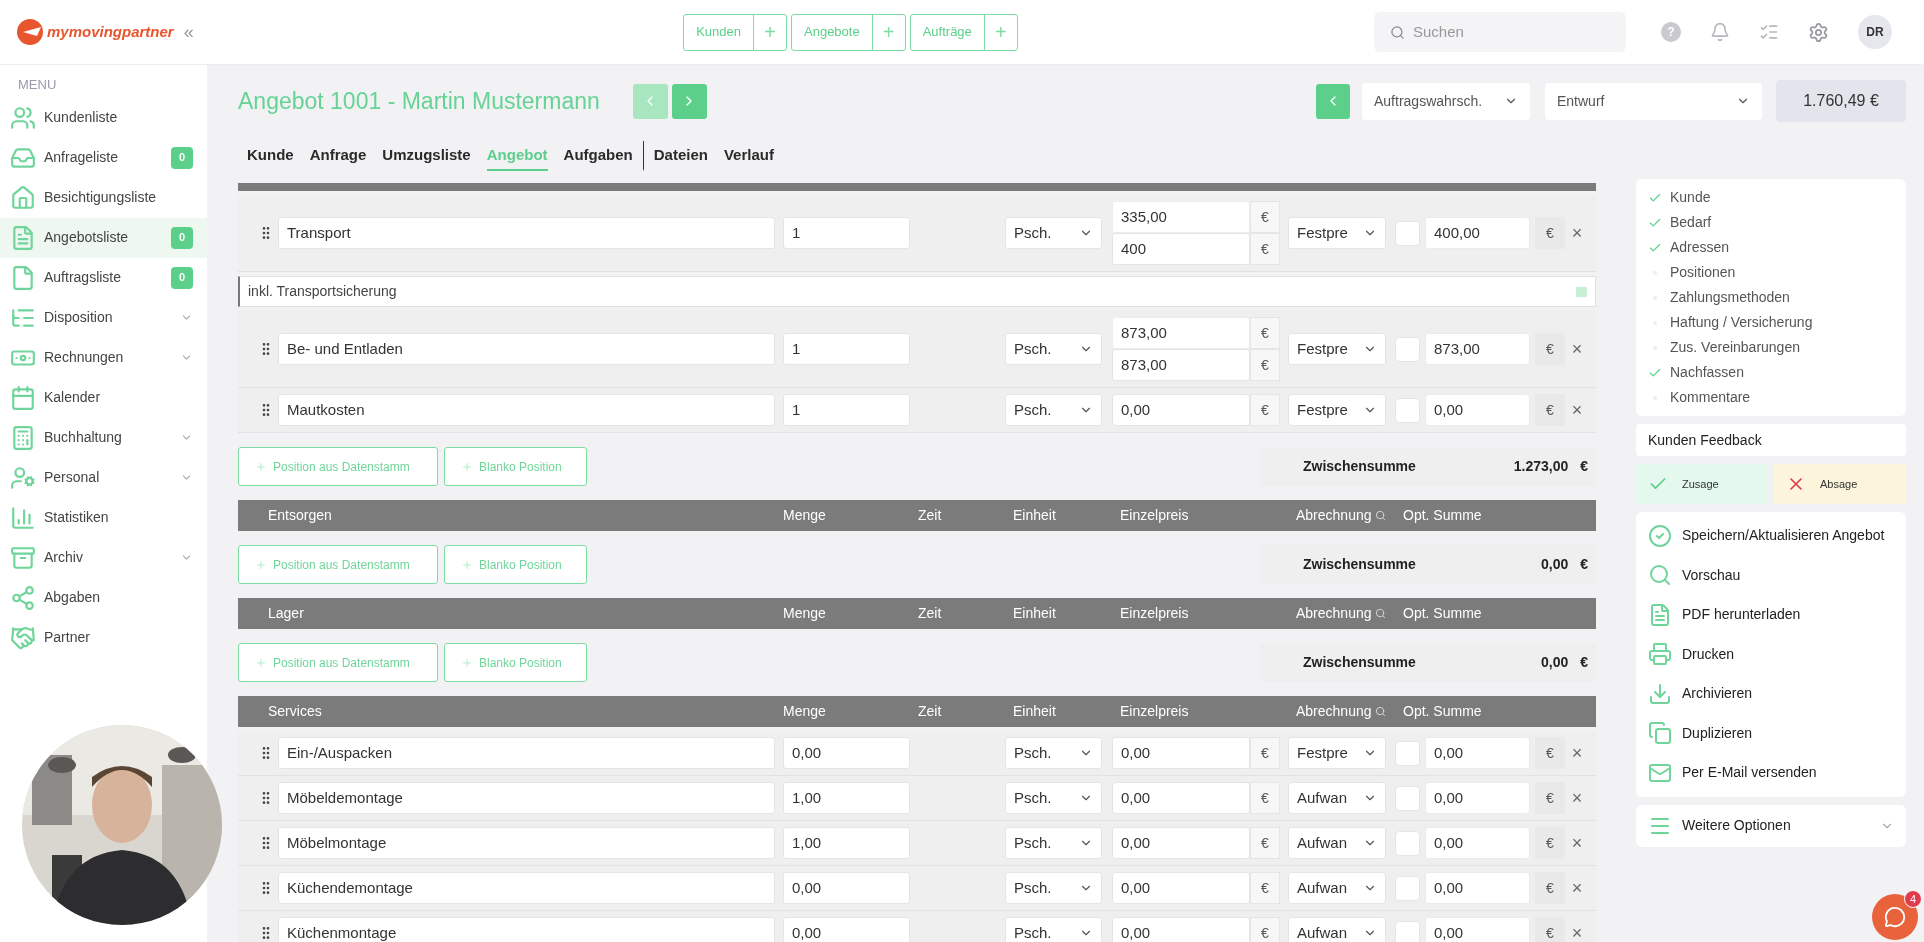 The width and height of the screenshot is (1924, 942). I want to click on accept-button: Zusage, so click(1702, 484).